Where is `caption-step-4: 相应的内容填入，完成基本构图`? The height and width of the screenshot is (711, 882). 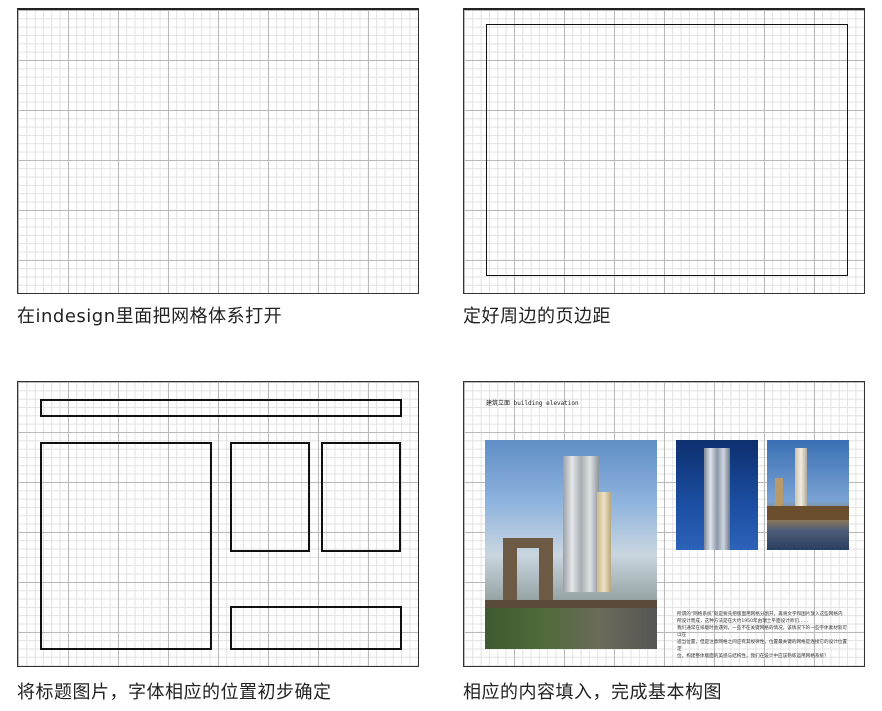
caption-step-4: 相应的内容填入，完成基本构图 is located at coordinates (592, 692).